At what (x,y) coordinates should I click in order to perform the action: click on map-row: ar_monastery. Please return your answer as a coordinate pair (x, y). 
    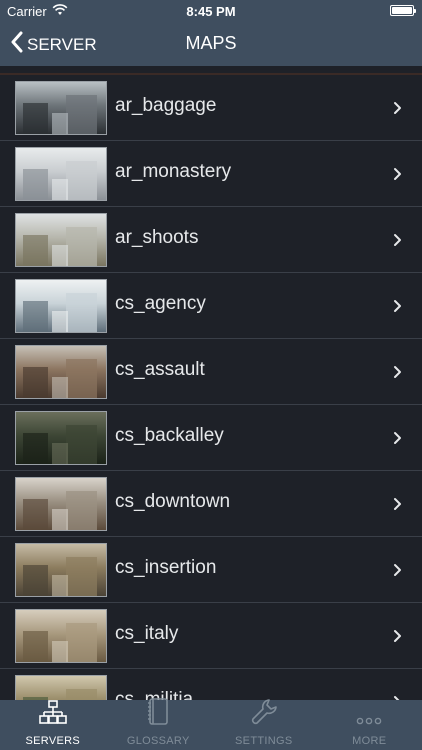
    Looking at the image, I should click on (211, 174).